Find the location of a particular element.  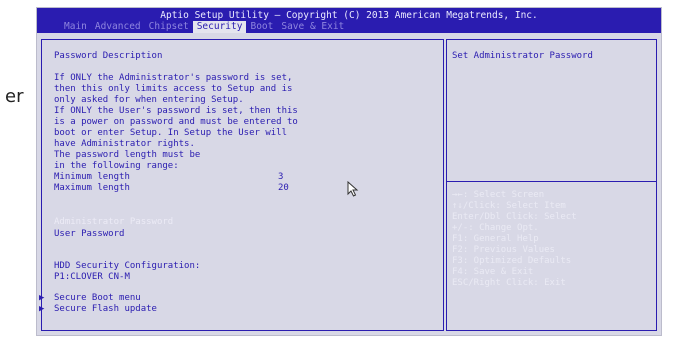

description-line: in the following range: is located at coordinates (116, 166).